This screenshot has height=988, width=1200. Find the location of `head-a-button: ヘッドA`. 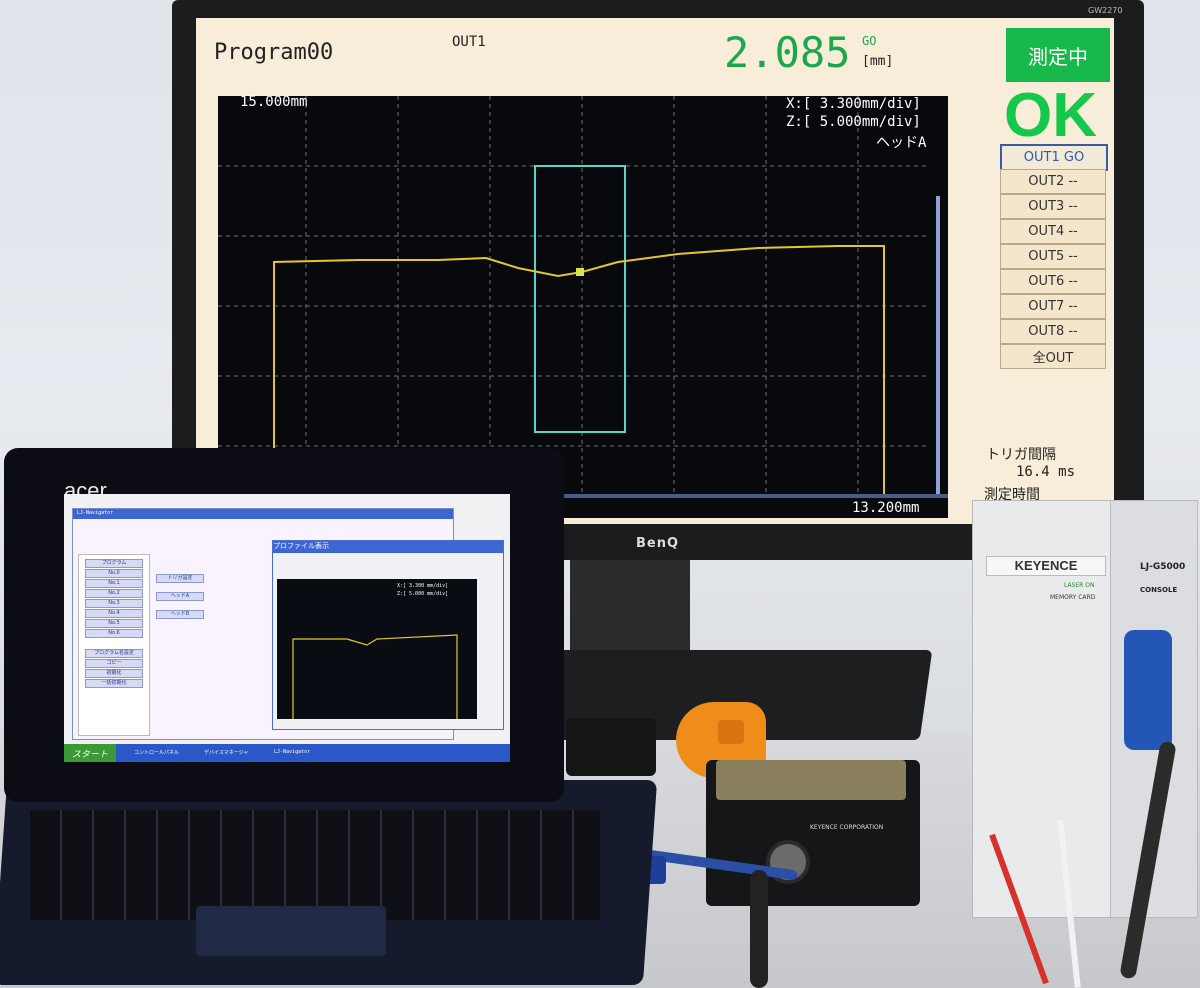

head-a-button: ヘッドA is located at coordinates (180, 596).